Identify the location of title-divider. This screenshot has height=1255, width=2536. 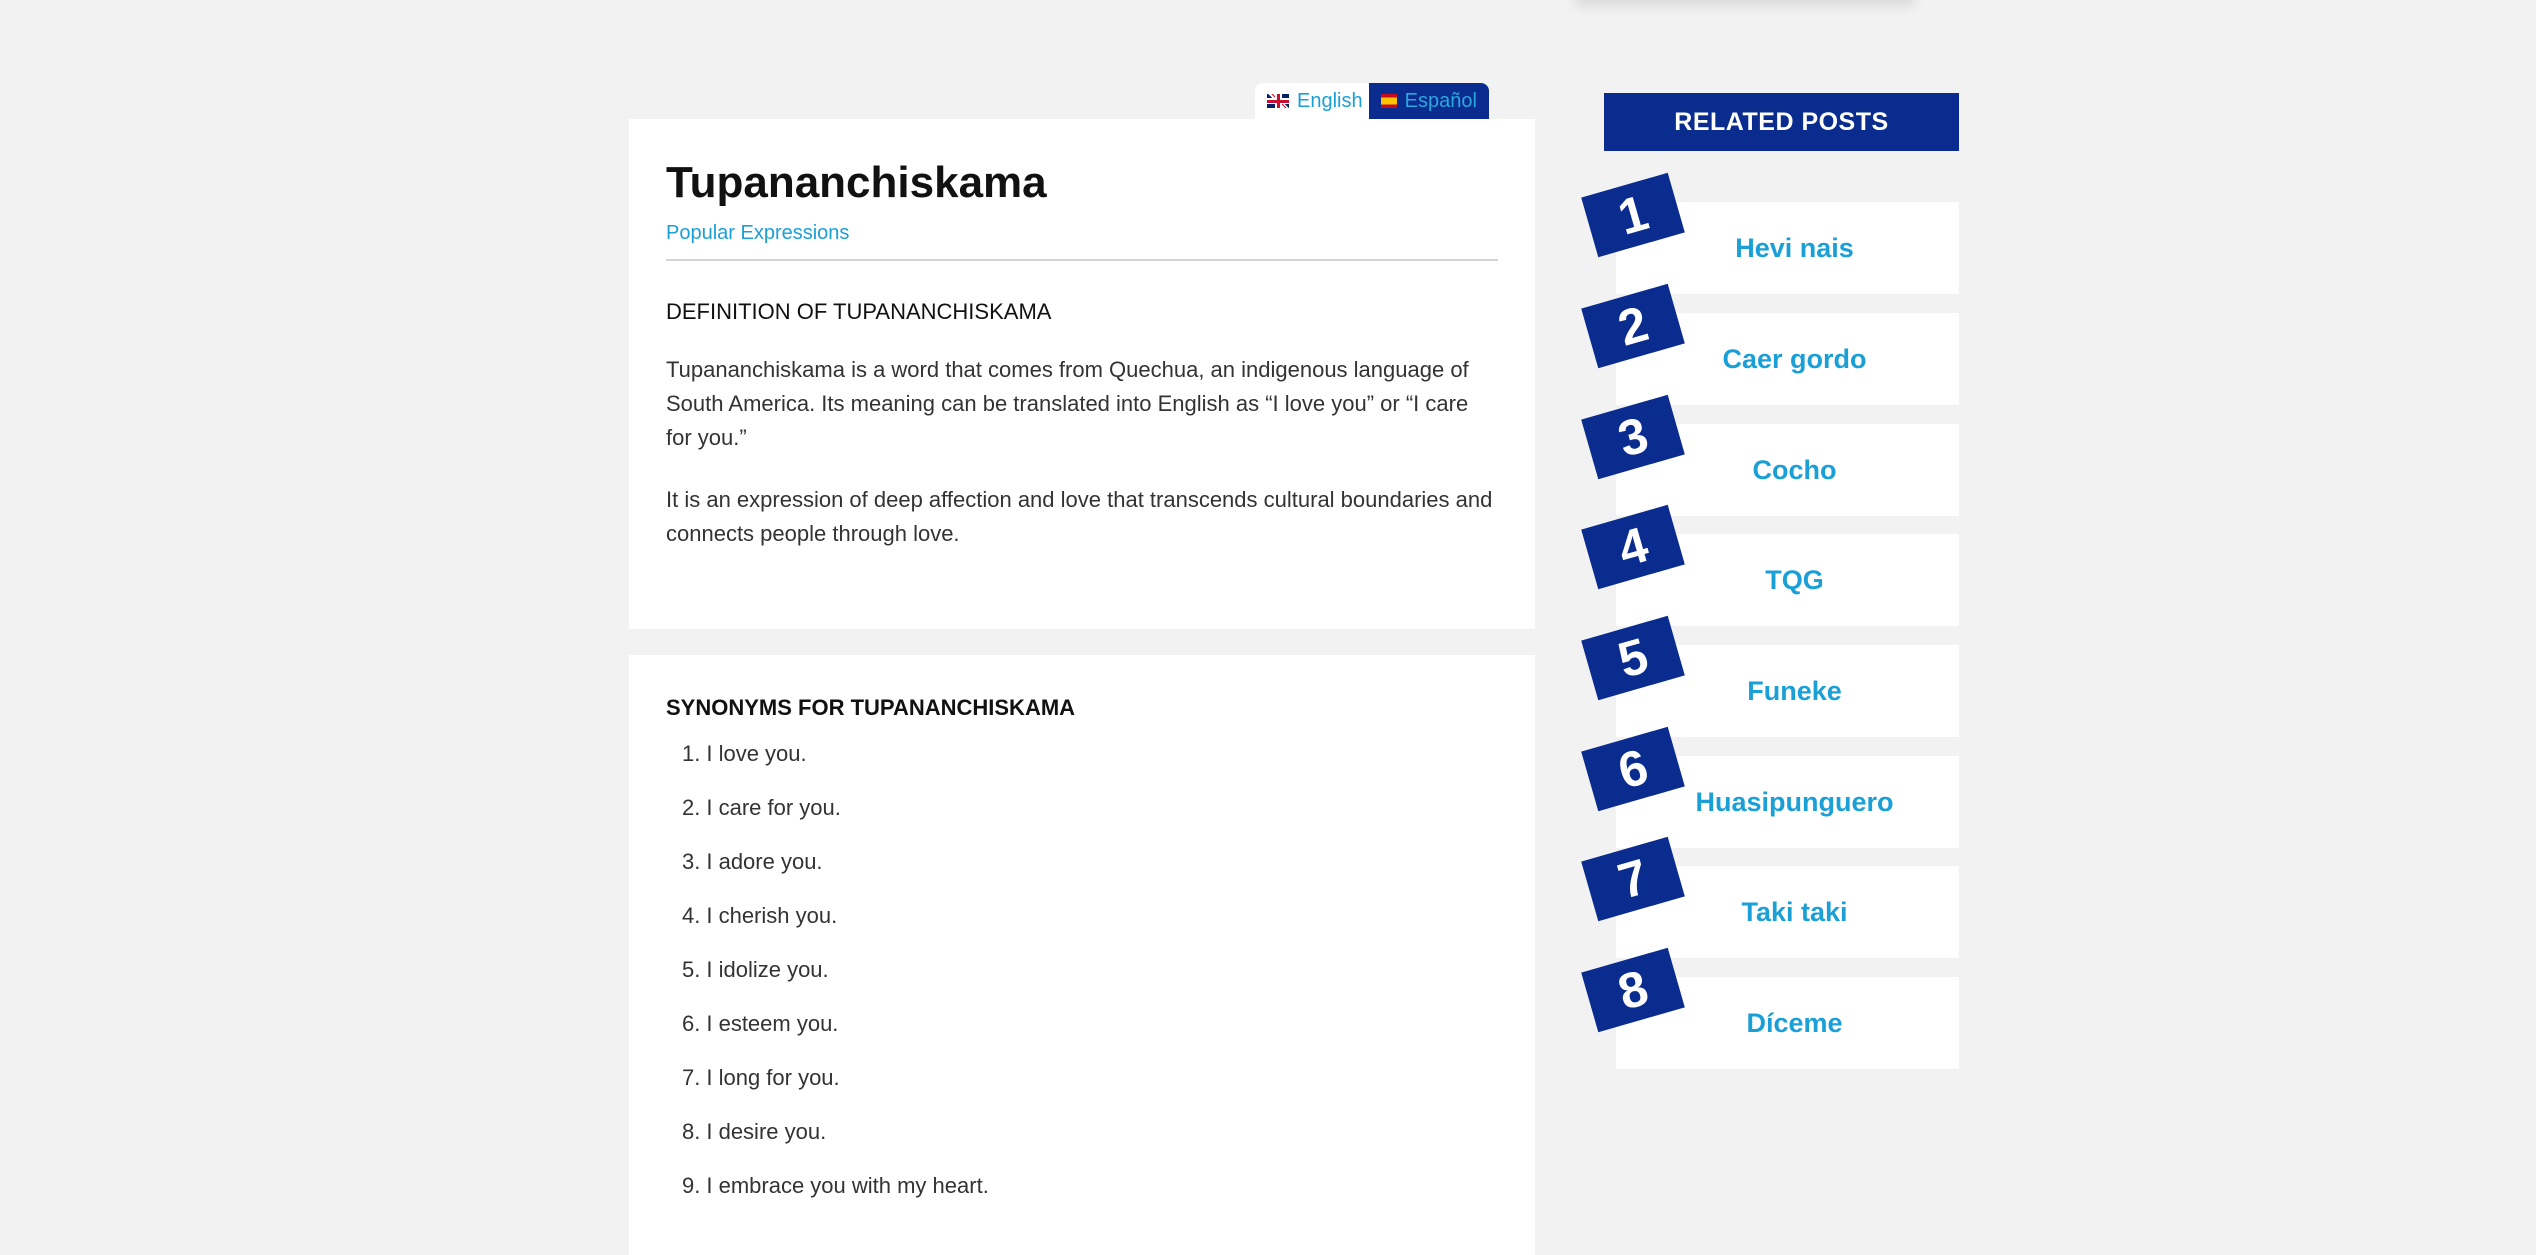
(1082, 259).